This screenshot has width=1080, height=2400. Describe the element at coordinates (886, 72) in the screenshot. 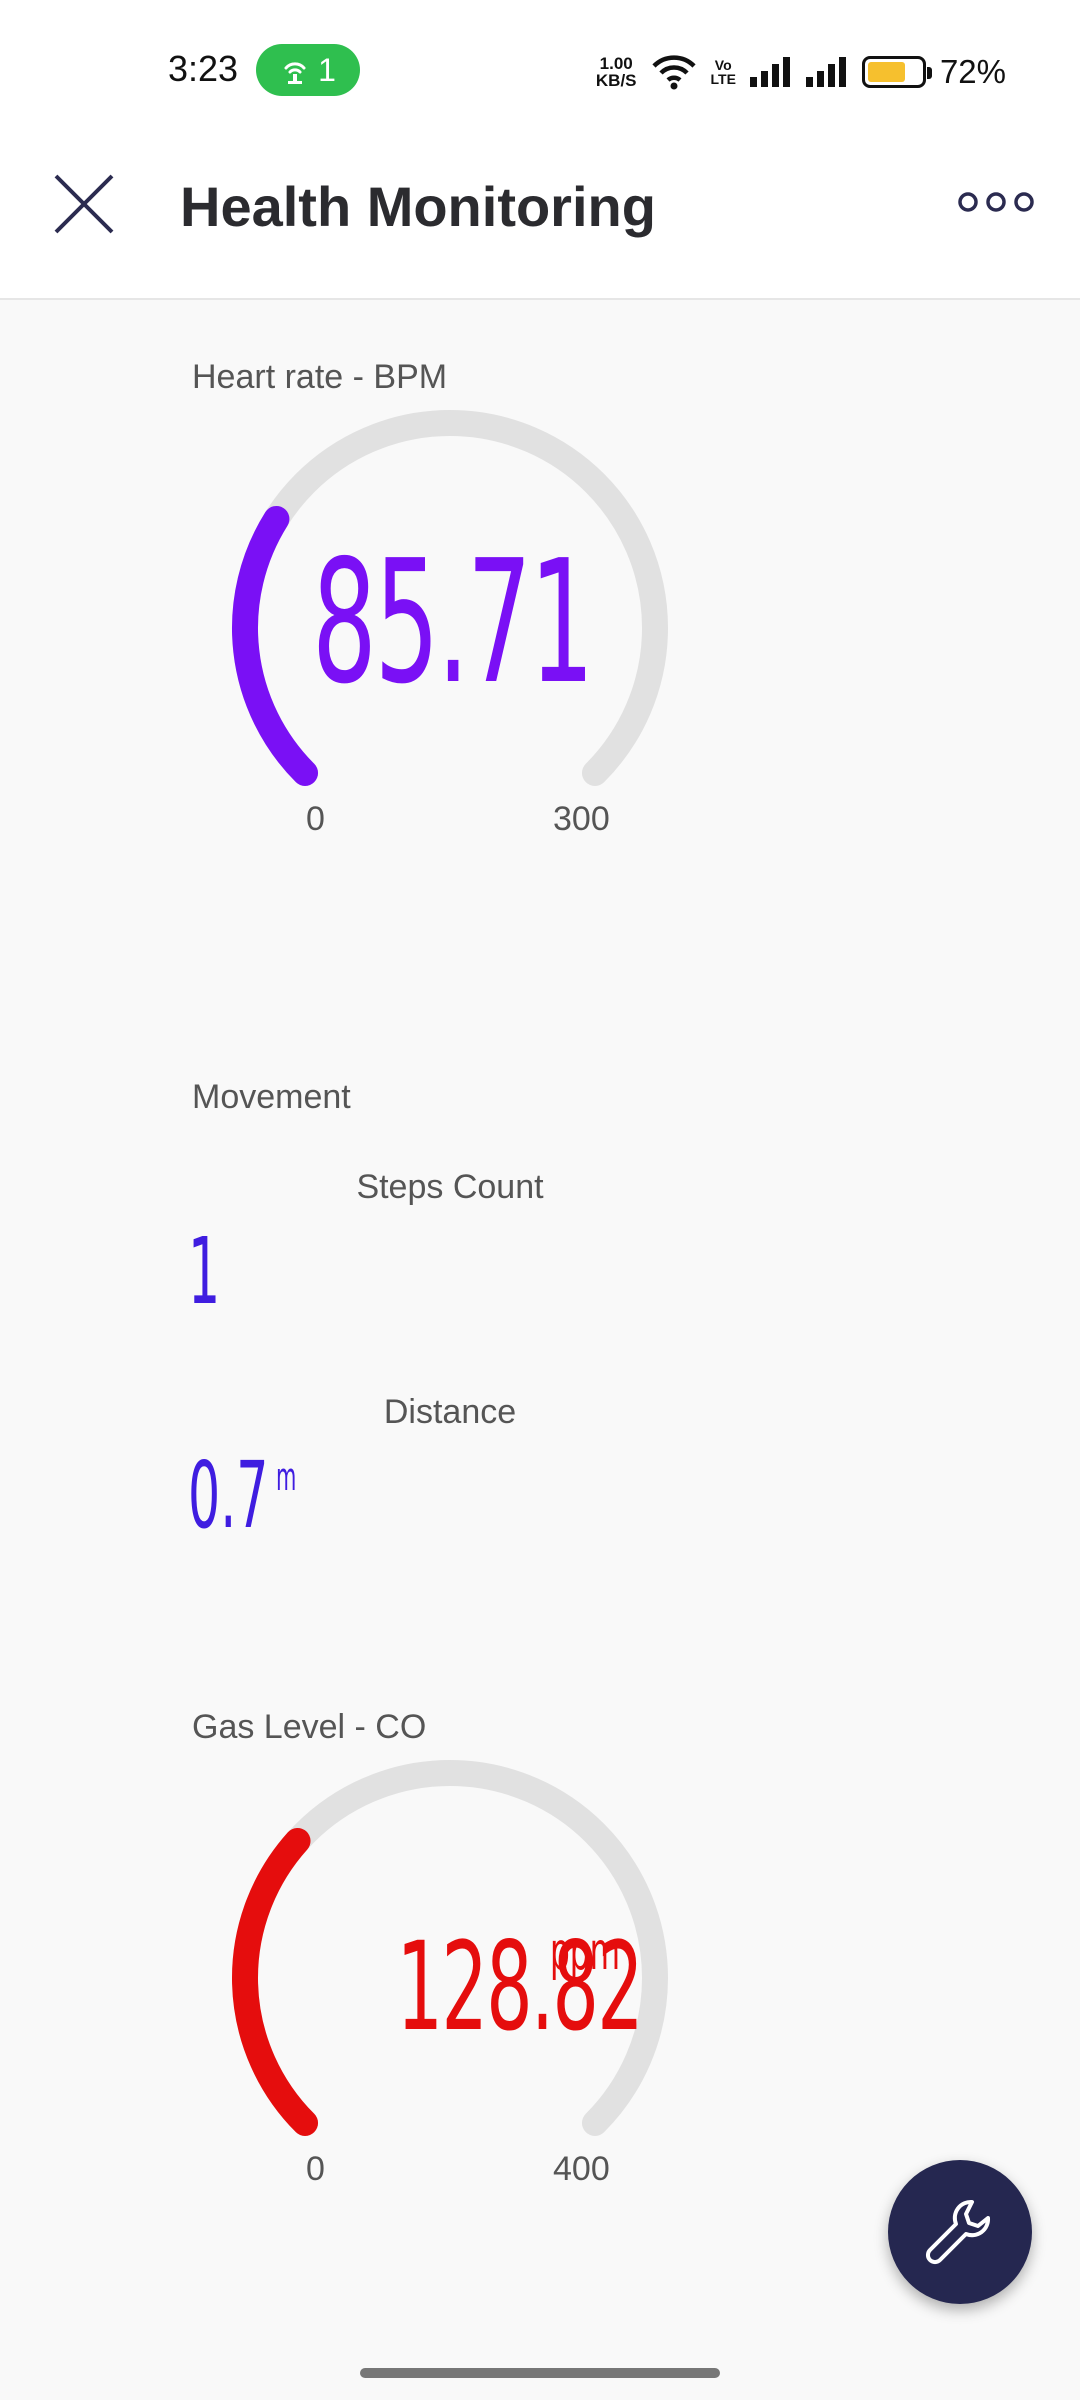

I see `battery-fill` at that location.